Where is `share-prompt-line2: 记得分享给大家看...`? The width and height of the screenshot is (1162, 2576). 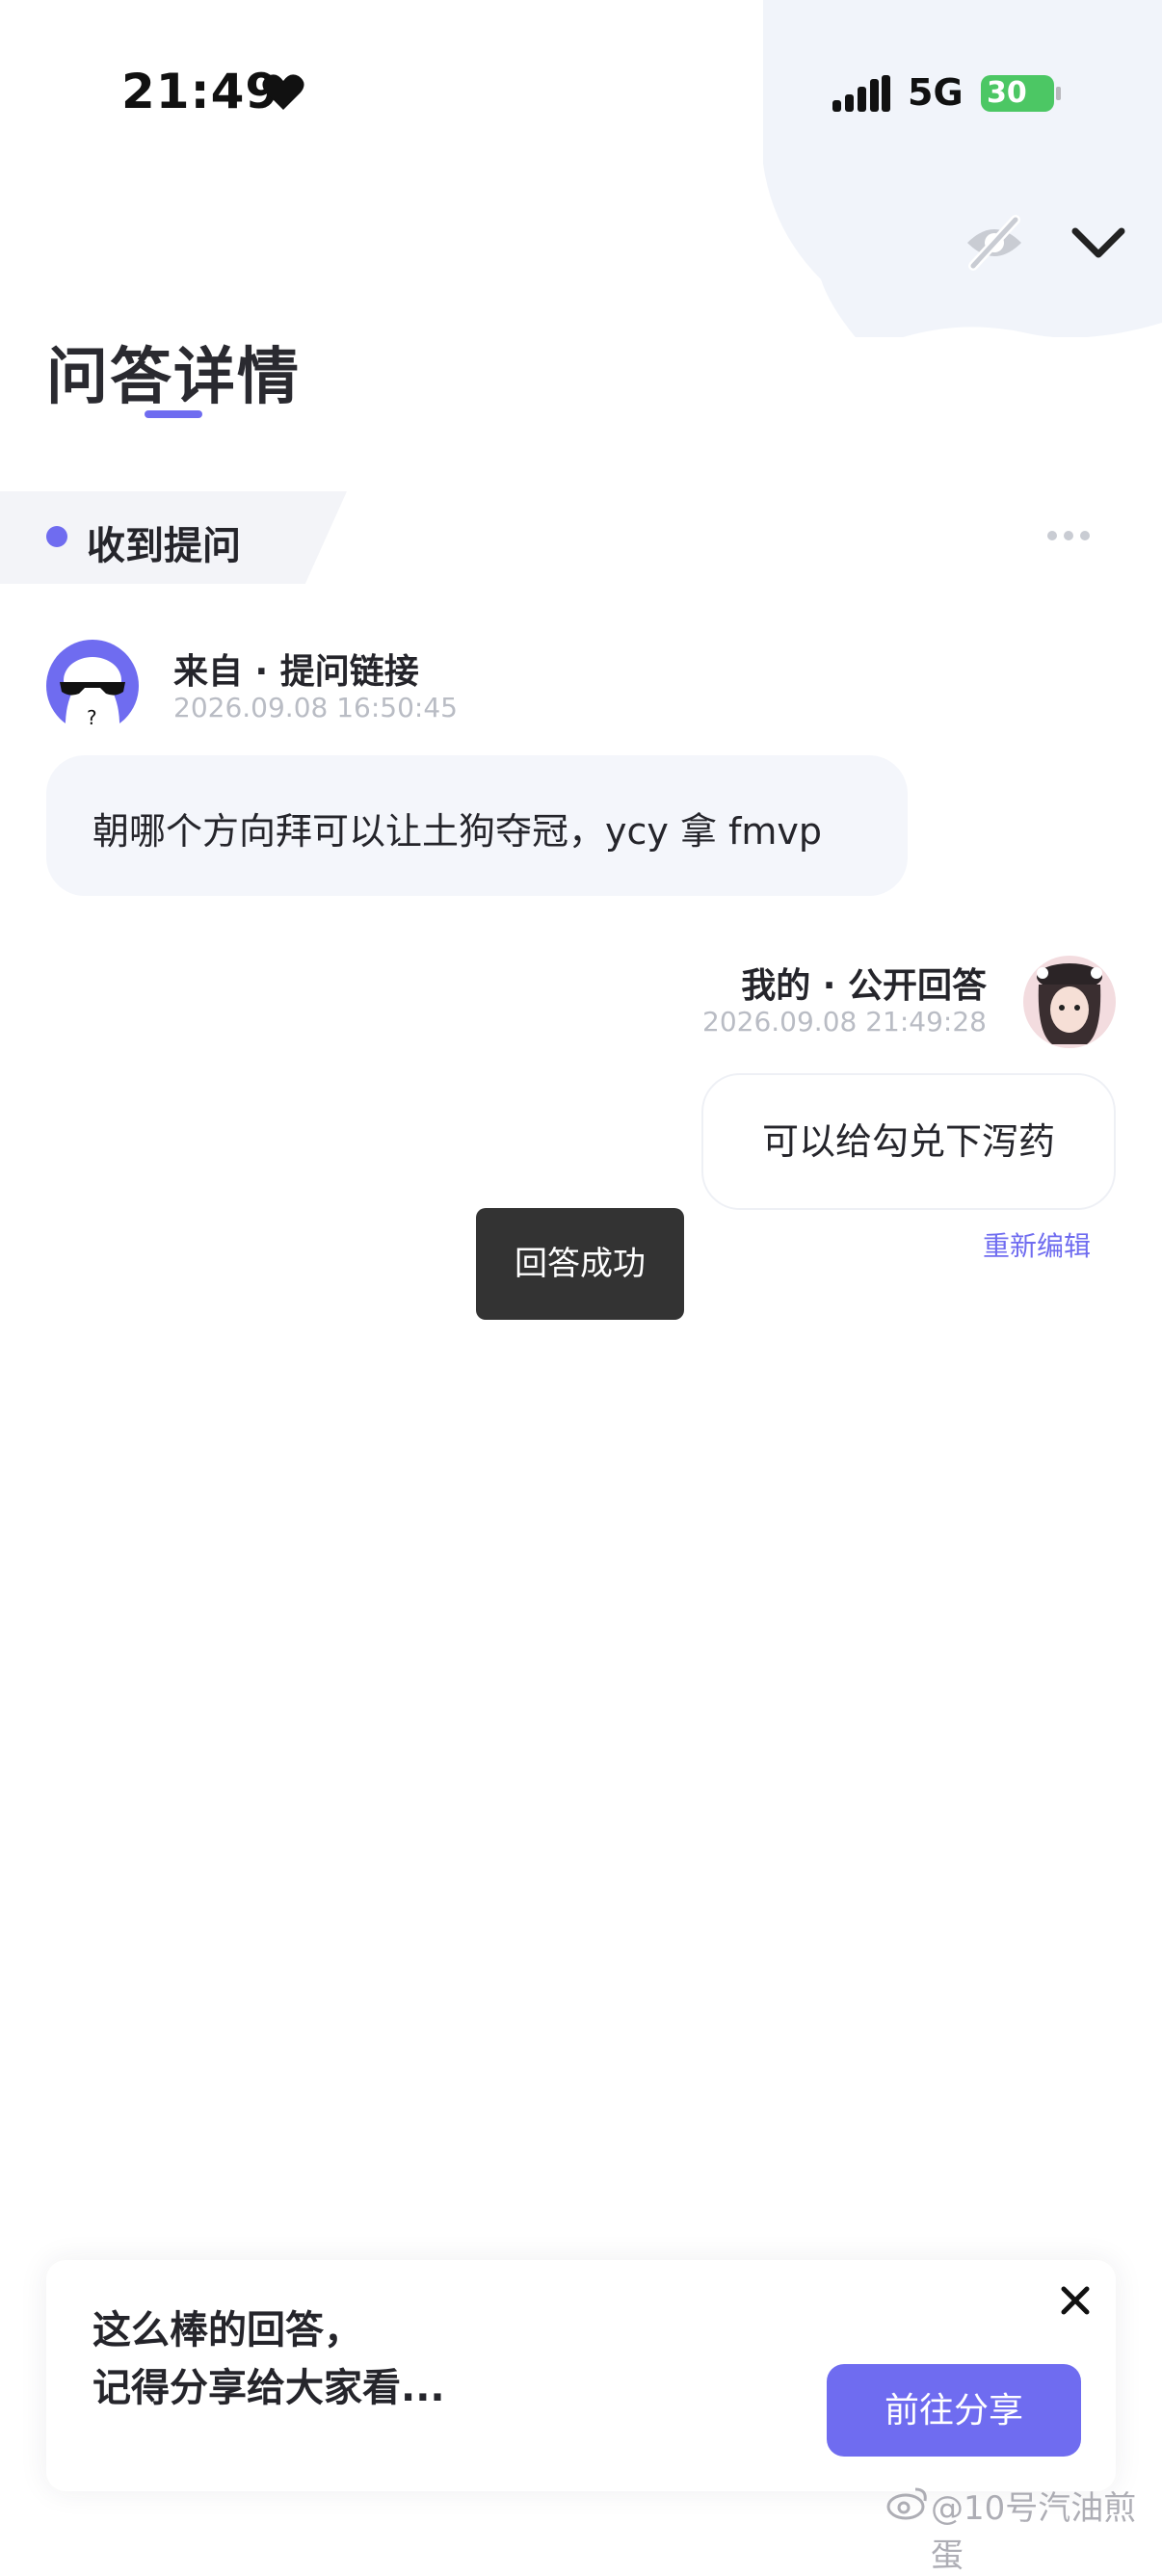 share-prompt-line2: 记得分享给大家看... is located at coordinates (269, 2388).